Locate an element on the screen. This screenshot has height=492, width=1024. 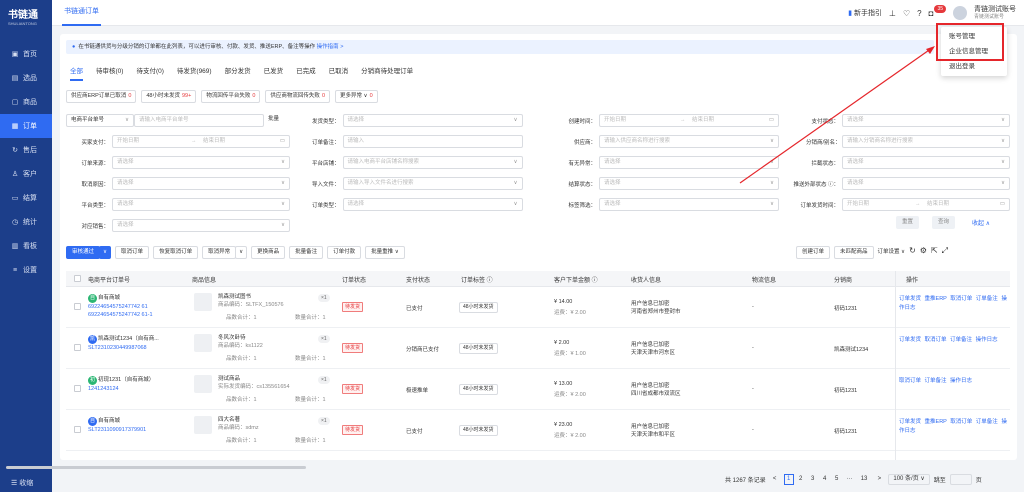
annotation-highlight-box is located at coordinates (970, 42).